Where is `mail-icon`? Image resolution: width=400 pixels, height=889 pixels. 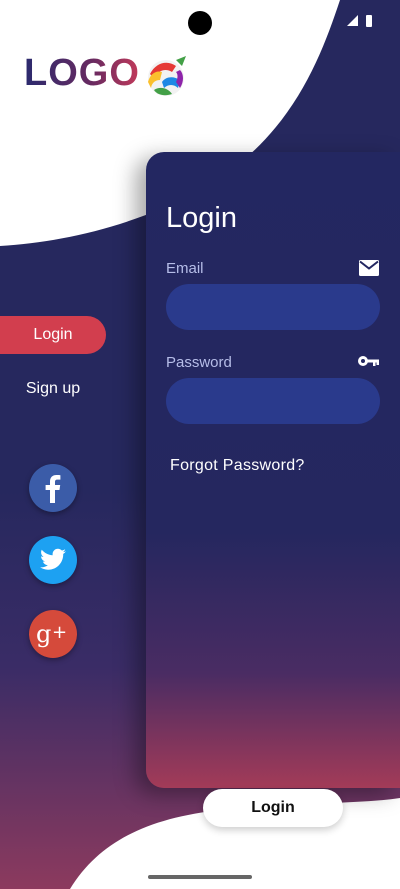
mail-icon is located at coordinates (369, 268).